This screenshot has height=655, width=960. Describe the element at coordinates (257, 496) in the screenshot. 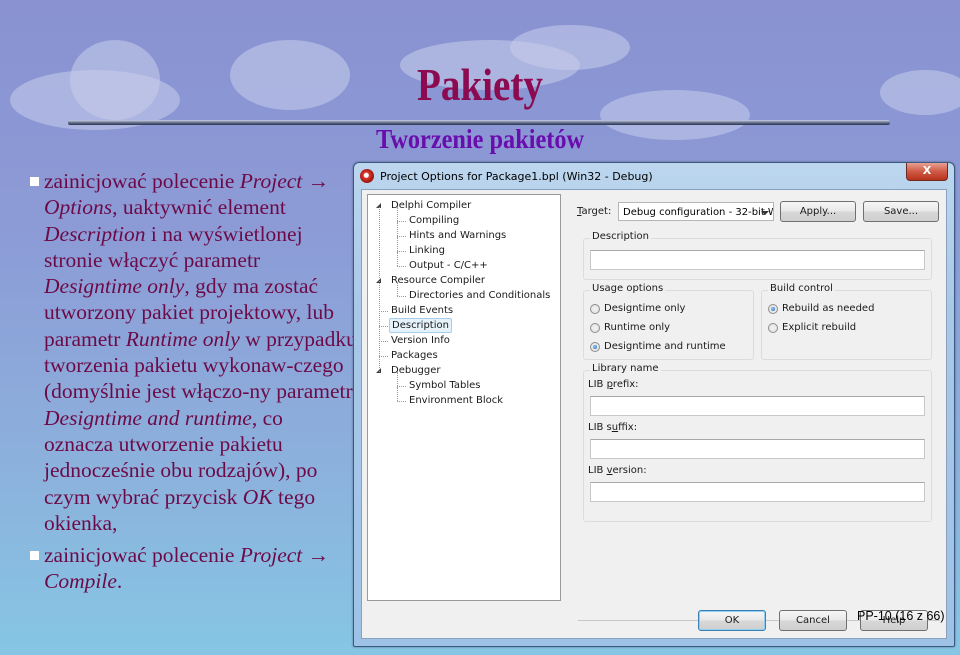

I see `emphasized-text: OK` at that location.